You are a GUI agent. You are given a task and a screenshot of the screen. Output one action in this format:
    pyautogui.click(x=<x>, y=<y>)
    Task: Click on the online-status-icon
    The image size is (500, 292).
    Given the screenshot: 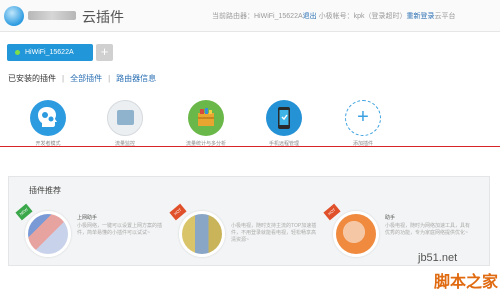 What is the action you would take?
    pyautogui.click(x=17, y=52)
    